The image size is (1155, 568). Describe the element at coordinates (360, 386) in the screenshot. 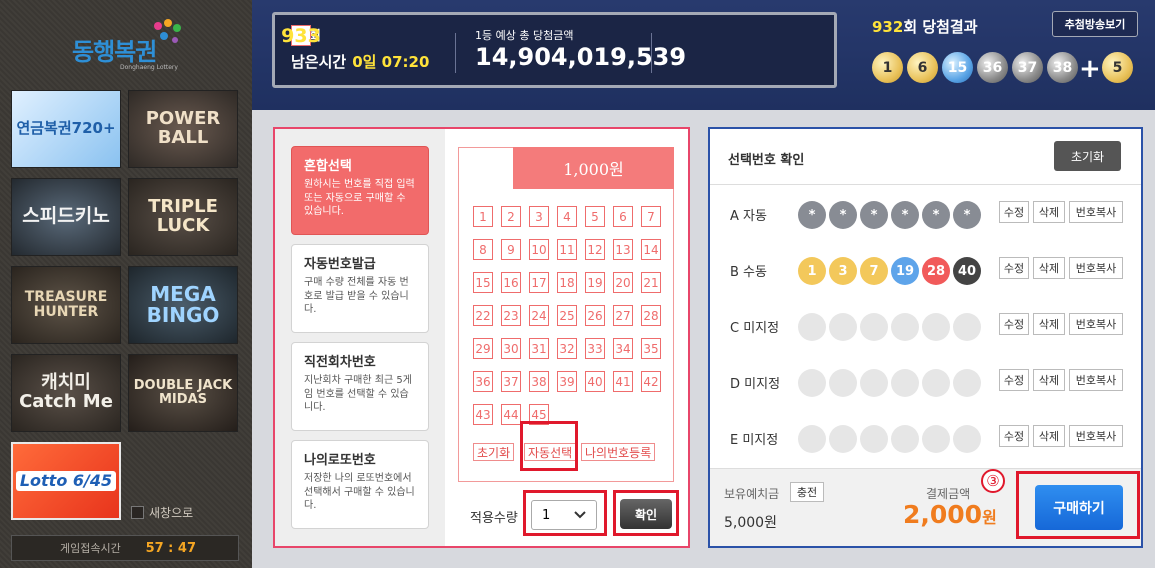

I see `mode-previous: 직전회차번호 지난회차 구매한 최근 5게임 번호를 선택할 수 있습니다.` at that location.